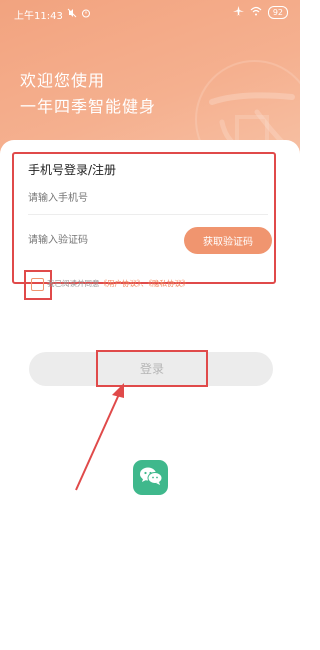  I want to click on wechat-icon, so click(151, 478).